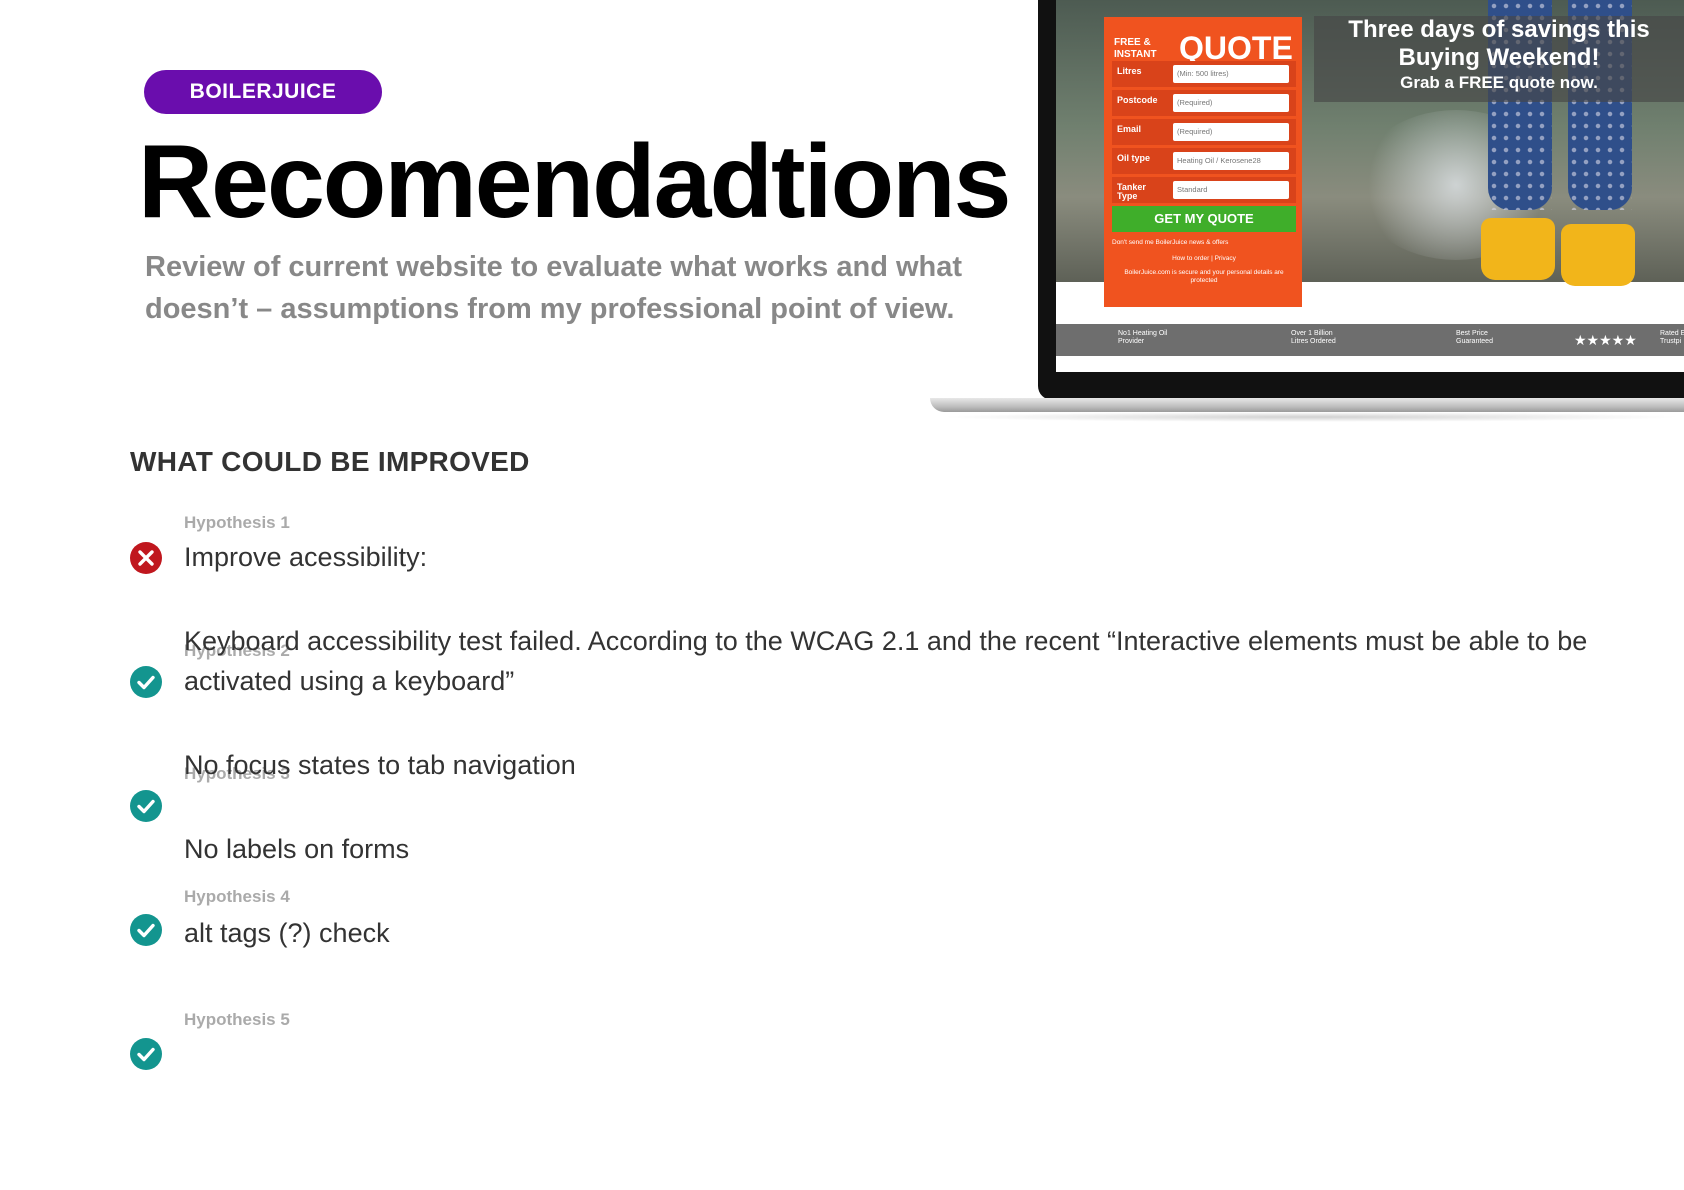 The image size is (1684, 1190). Describe the element at coordinates (574, 182) in the screenshot. I see `page-title: Recomendadtions` at that location.